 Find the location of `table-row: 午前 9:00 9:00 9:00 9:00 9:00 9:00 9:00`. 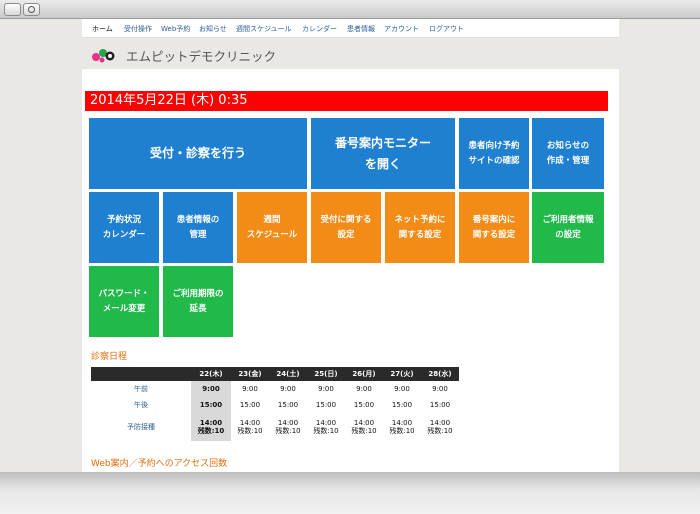

table-row: 午前 9:00 9:00 9:00 9:00 9:00 9:00 9:00 is located at coordinates (275, 389).